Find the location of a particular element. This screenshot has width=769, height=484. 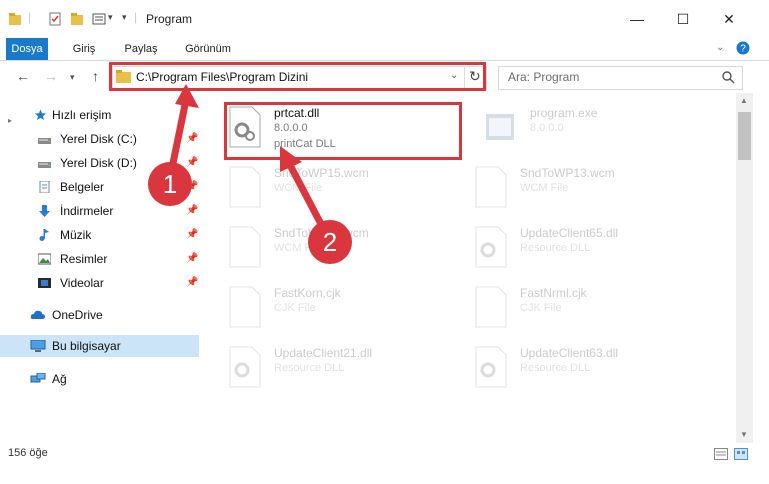

file-highlight is located at coordinates (343, 131).